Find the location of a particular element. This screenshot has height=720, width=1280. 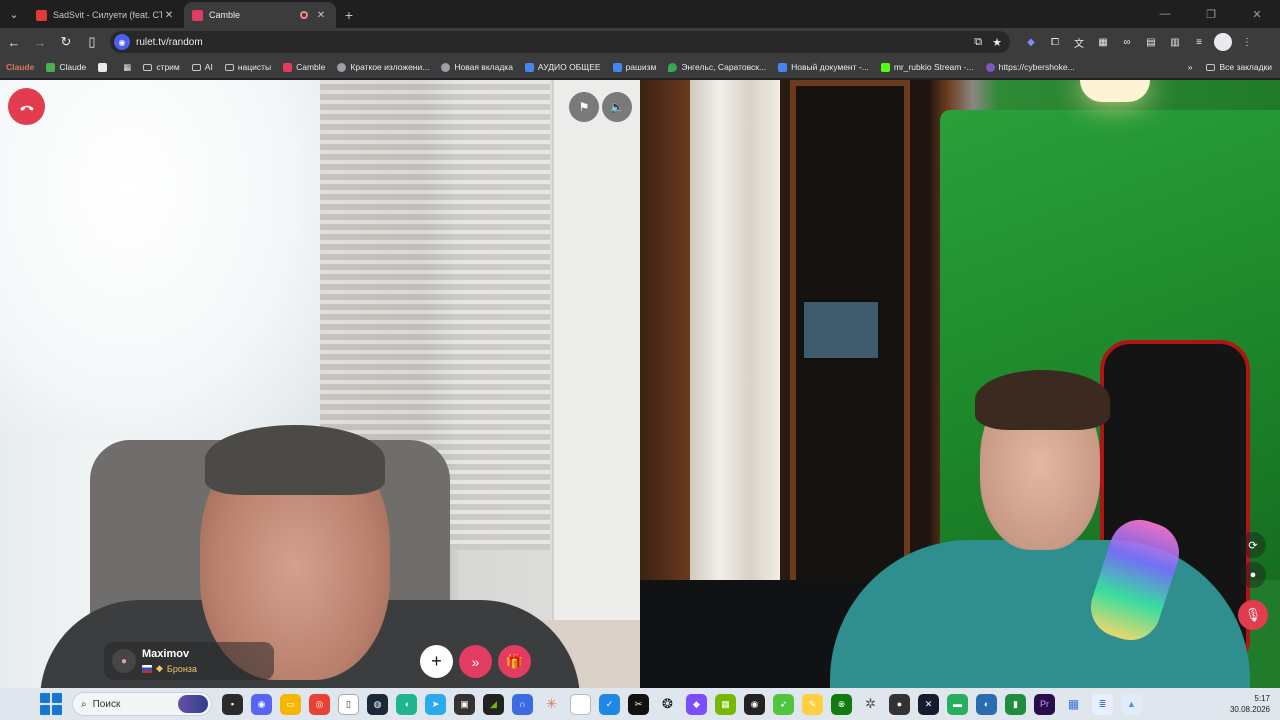

bookmark-label: рашизм is located at coordinates (641, 67).